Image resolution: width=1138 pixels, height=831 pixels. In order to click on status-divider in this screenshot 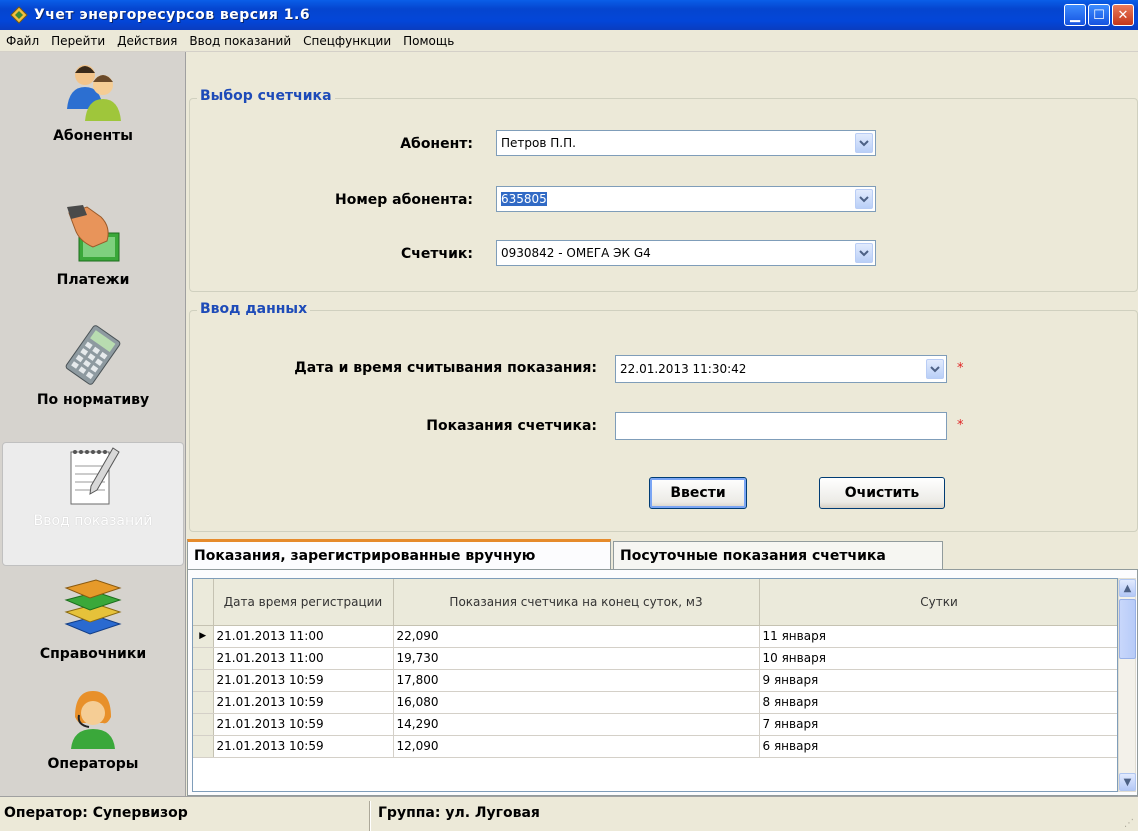, I will do `click(370, 816)`.